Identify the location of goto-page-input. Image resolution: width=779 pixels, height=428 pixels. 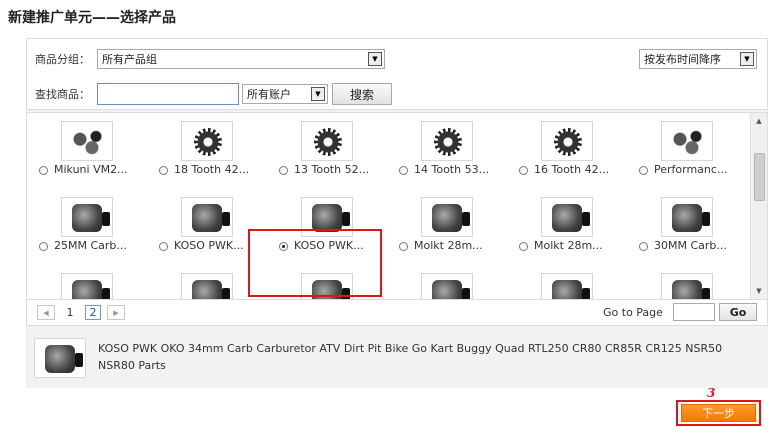
(694, 312).